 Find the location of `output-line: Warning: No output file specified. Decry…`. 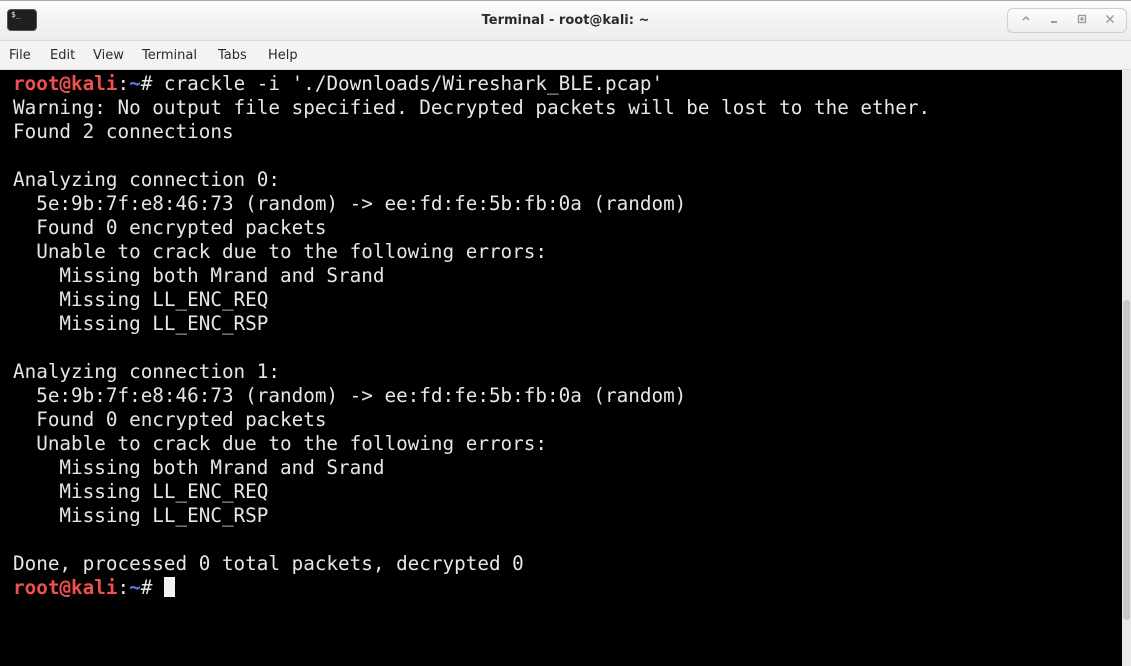

output-line: Warning: No output file specified. Decry… is located at coordinates (472, 107).